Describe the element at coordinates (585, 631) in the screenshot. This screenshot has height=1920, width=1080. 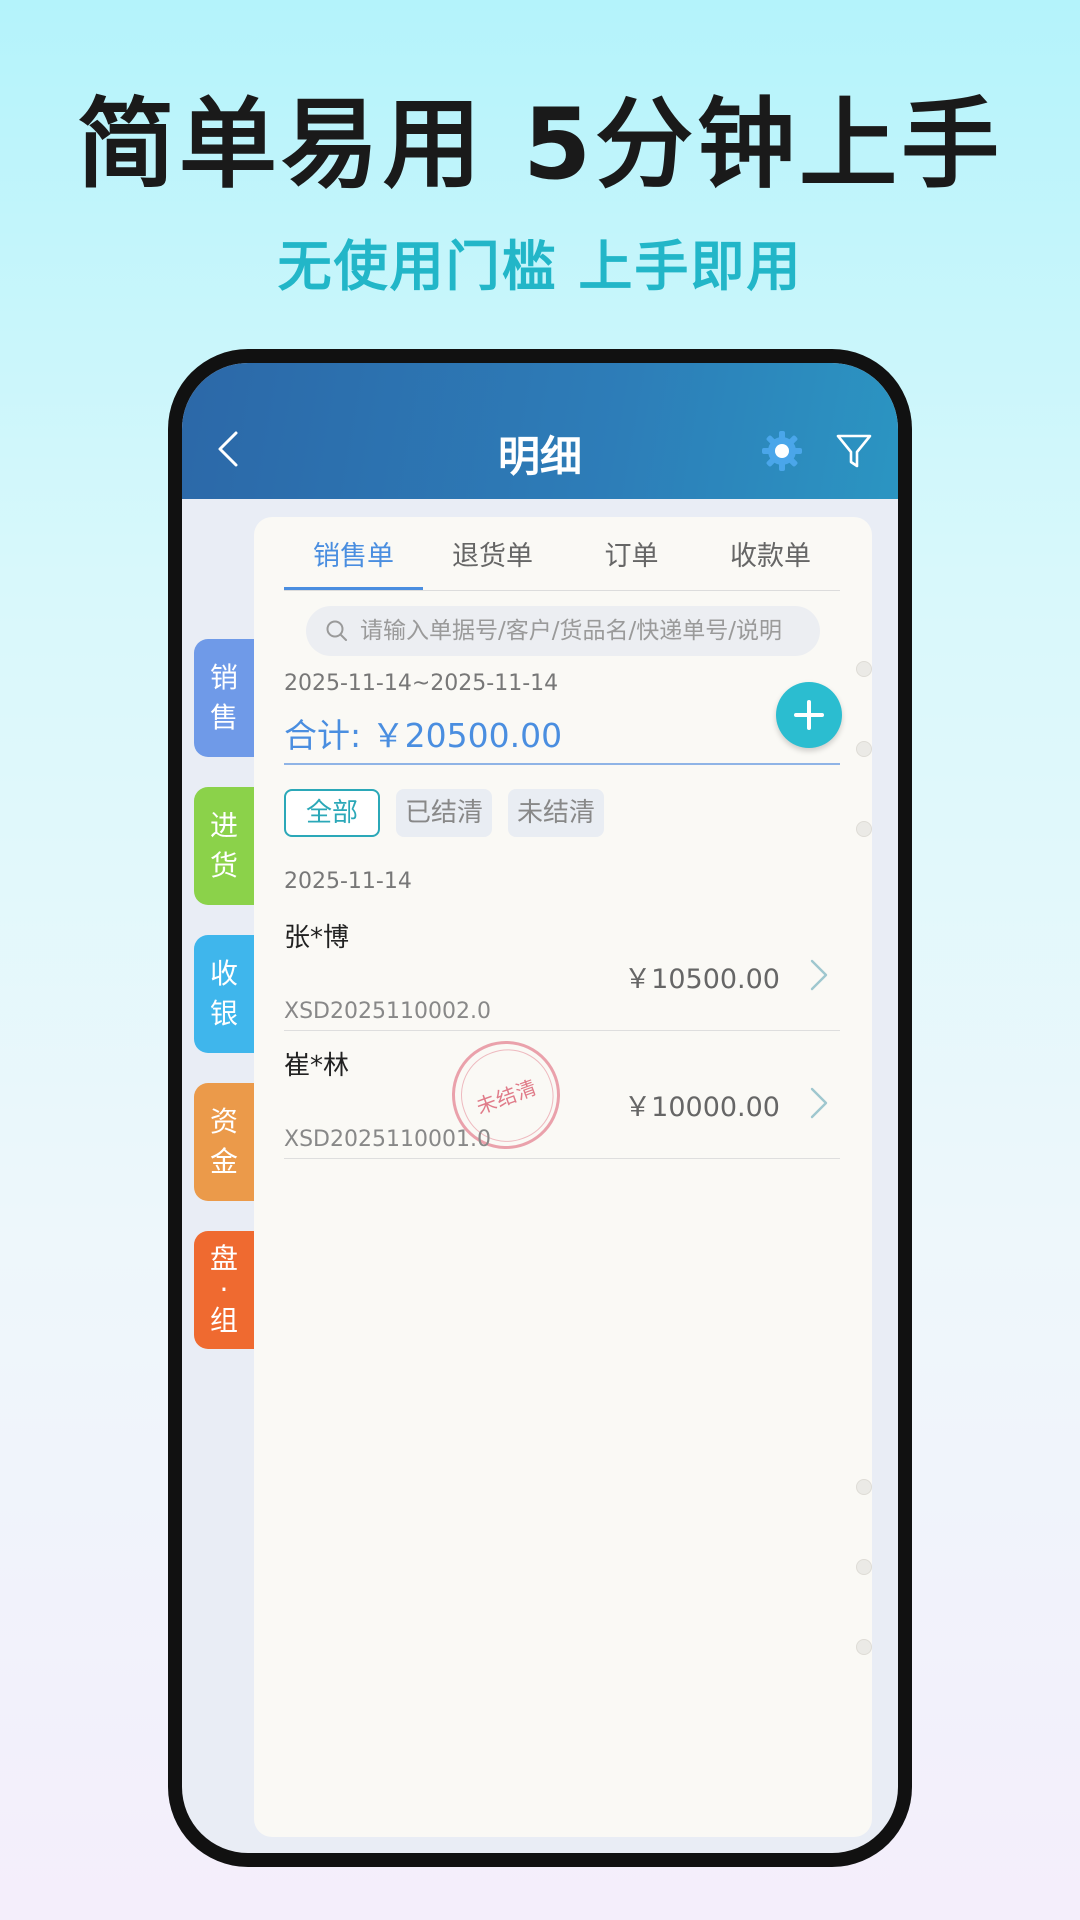
I see `search-input` at that location.